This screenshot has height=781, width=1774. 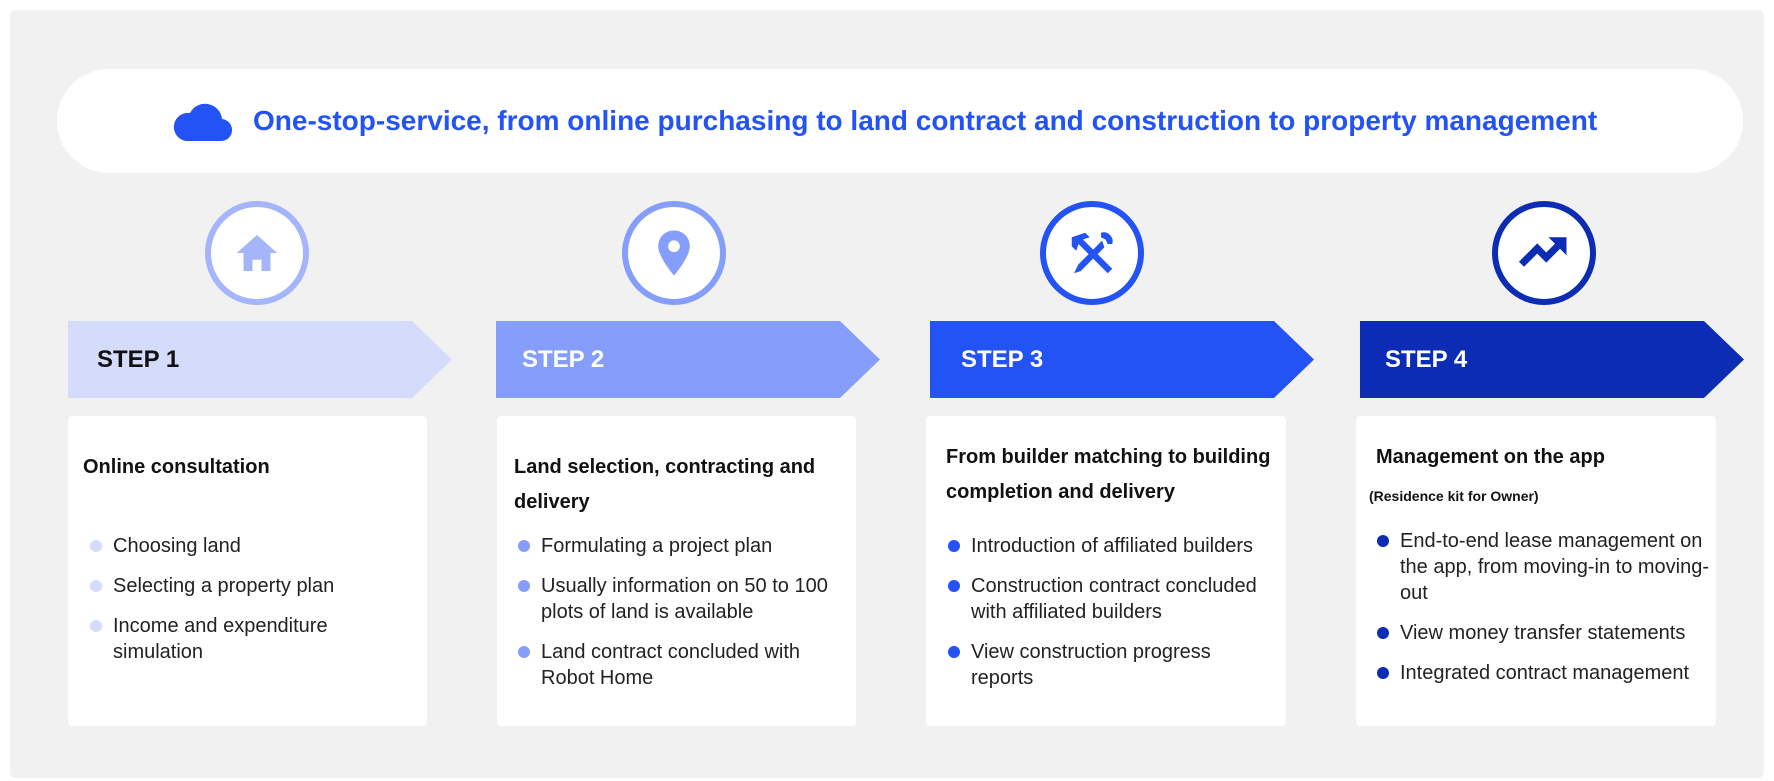 I want to click on list-item: Integrated contract management, so click(x=1544, y=673).